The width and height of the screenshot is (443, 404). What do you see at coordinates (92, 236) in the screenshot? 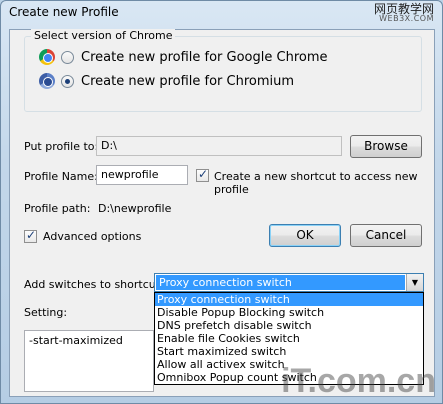
I see `advanced-options-label: Advanced options` at bounding box center [92, 236].